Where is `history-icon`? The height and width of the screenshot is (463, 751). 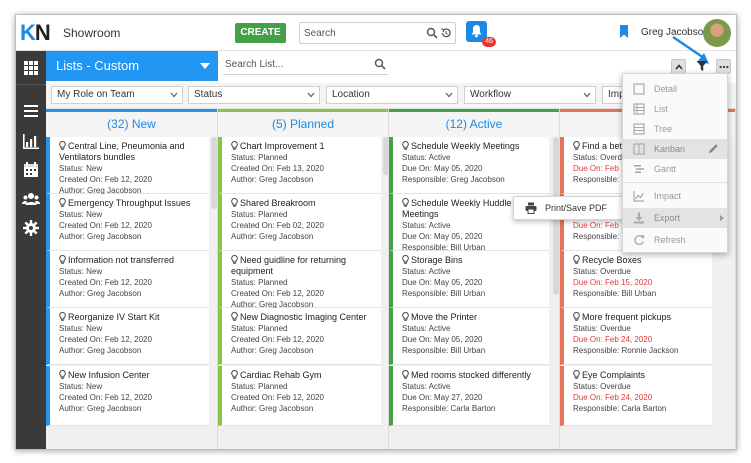 history-icon is located at coordinates (446, 33).